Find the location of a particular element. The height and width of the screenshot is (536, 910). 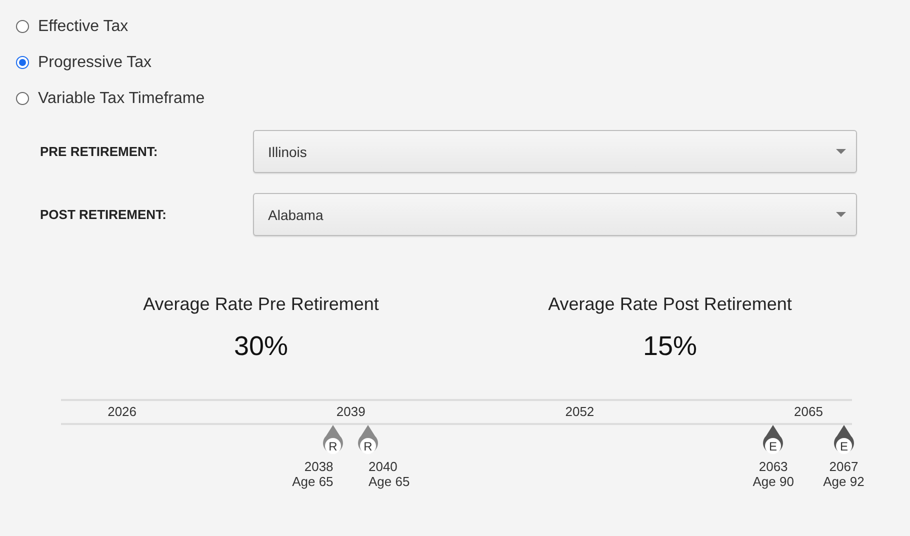

field-label: PRE RETIREMENT: is located at coordinates (99, 151).